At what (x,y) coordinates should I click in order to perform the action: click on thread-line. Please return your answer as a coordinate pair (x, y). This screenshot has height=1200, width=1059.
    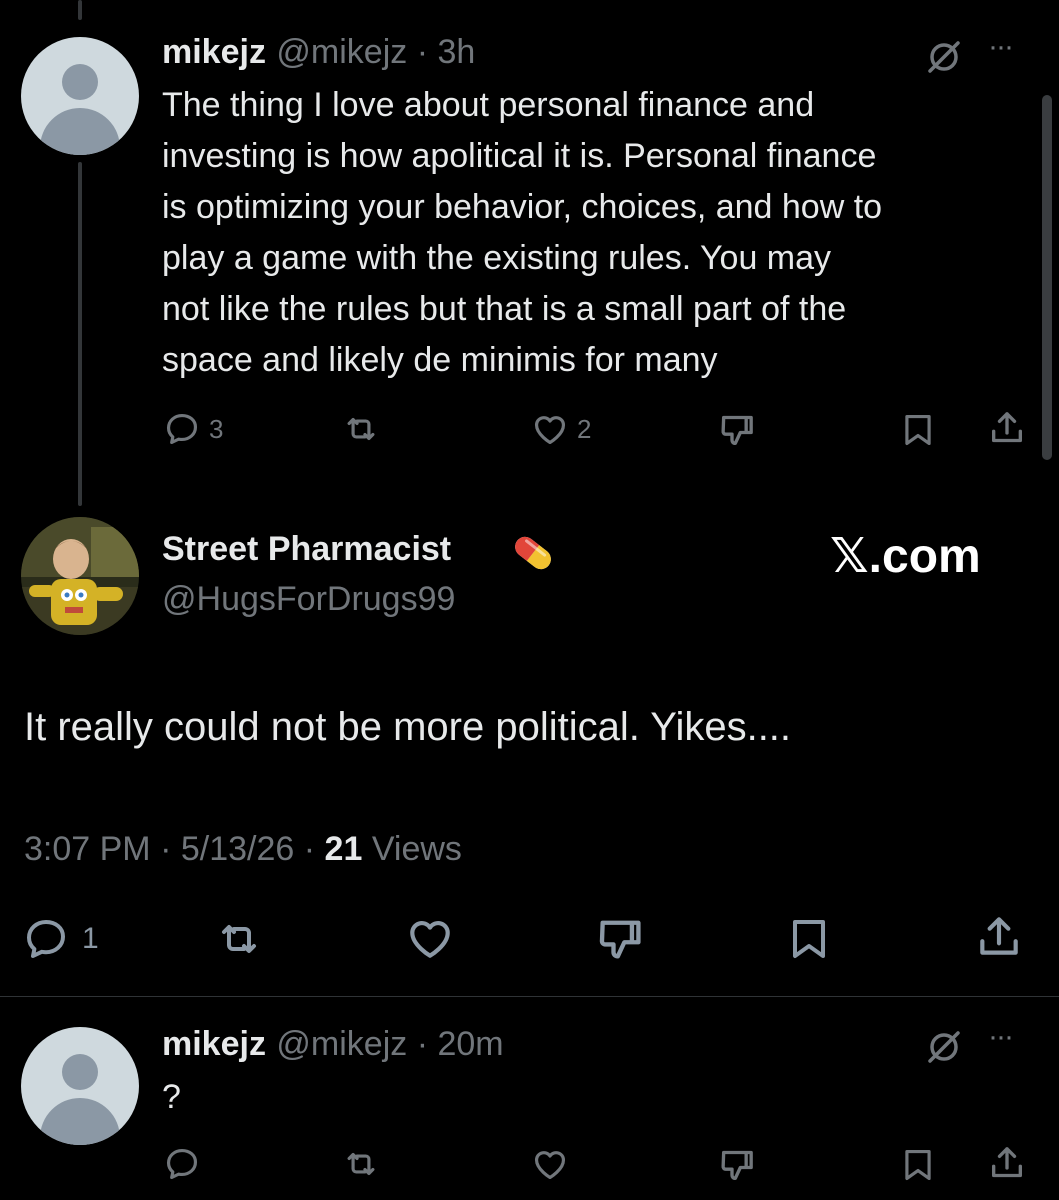
    Looking at the image, I should click on (80, 334).